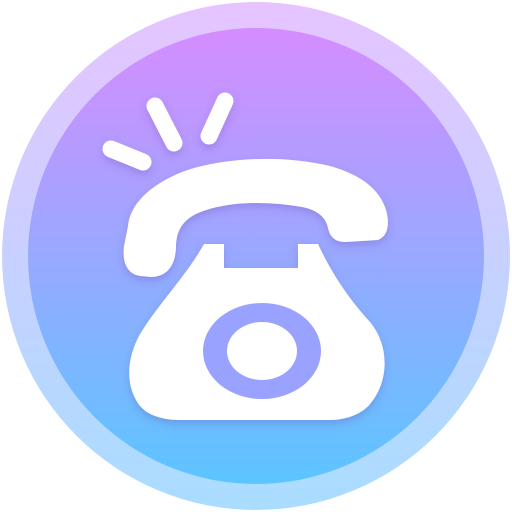 The image size is (512, 512). What do you see at coordinates (127, 155) in the screenshot?
I see `ring-line-left` at bounding box center [127, 155].